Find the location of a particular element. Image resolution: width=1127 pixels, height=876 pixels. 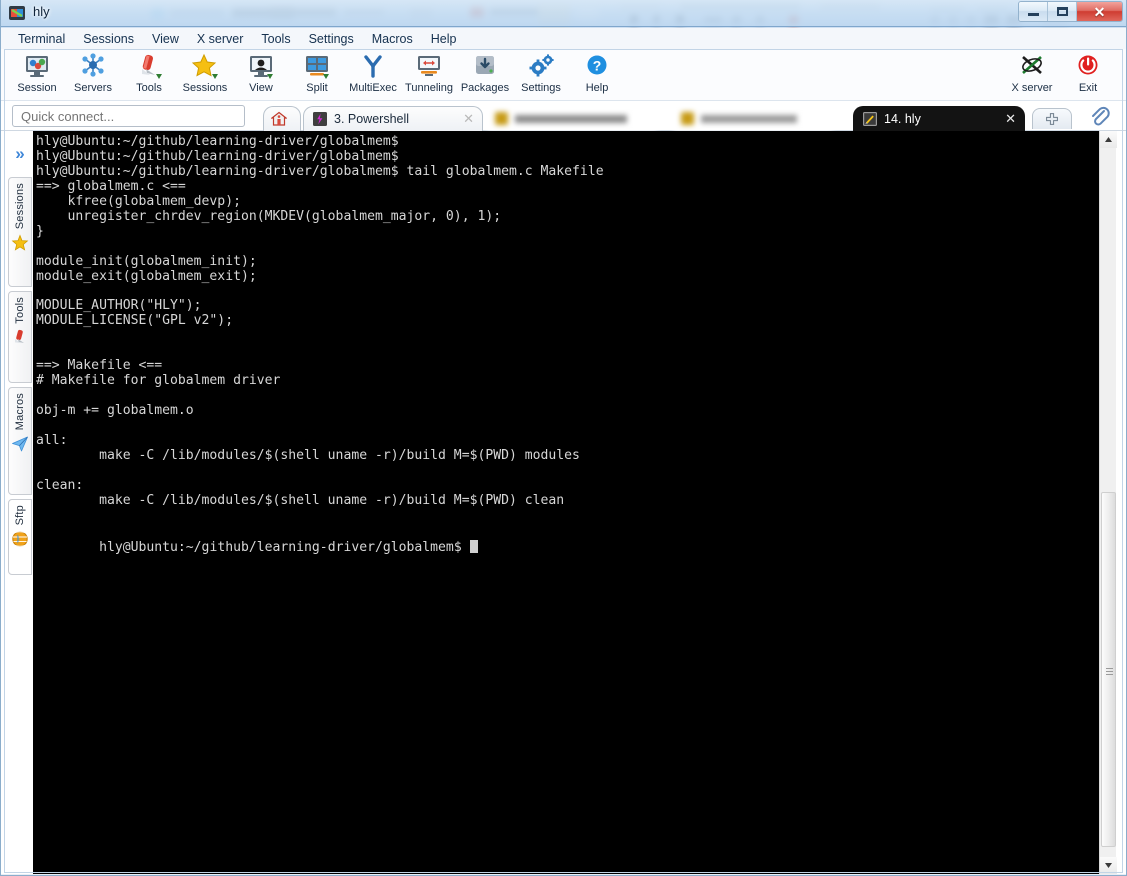

tools-icon is located at coordinates (149, 67).